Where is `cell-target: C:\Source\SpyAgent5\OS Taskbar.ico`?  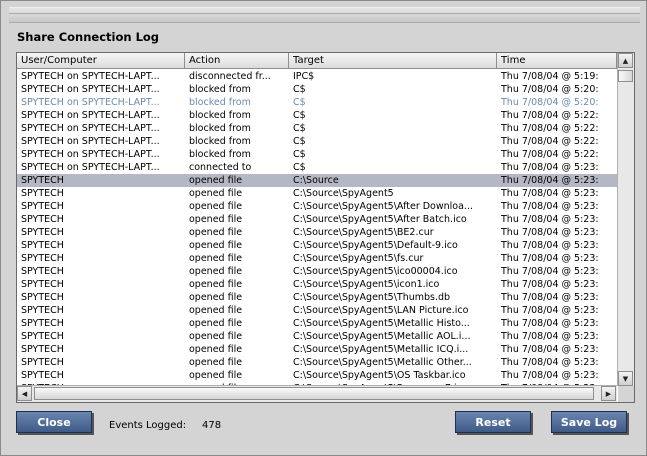 cell-target: C:\Source\SpyAgent5\OS Taskbar.ico is located at coordinates (379, 375).